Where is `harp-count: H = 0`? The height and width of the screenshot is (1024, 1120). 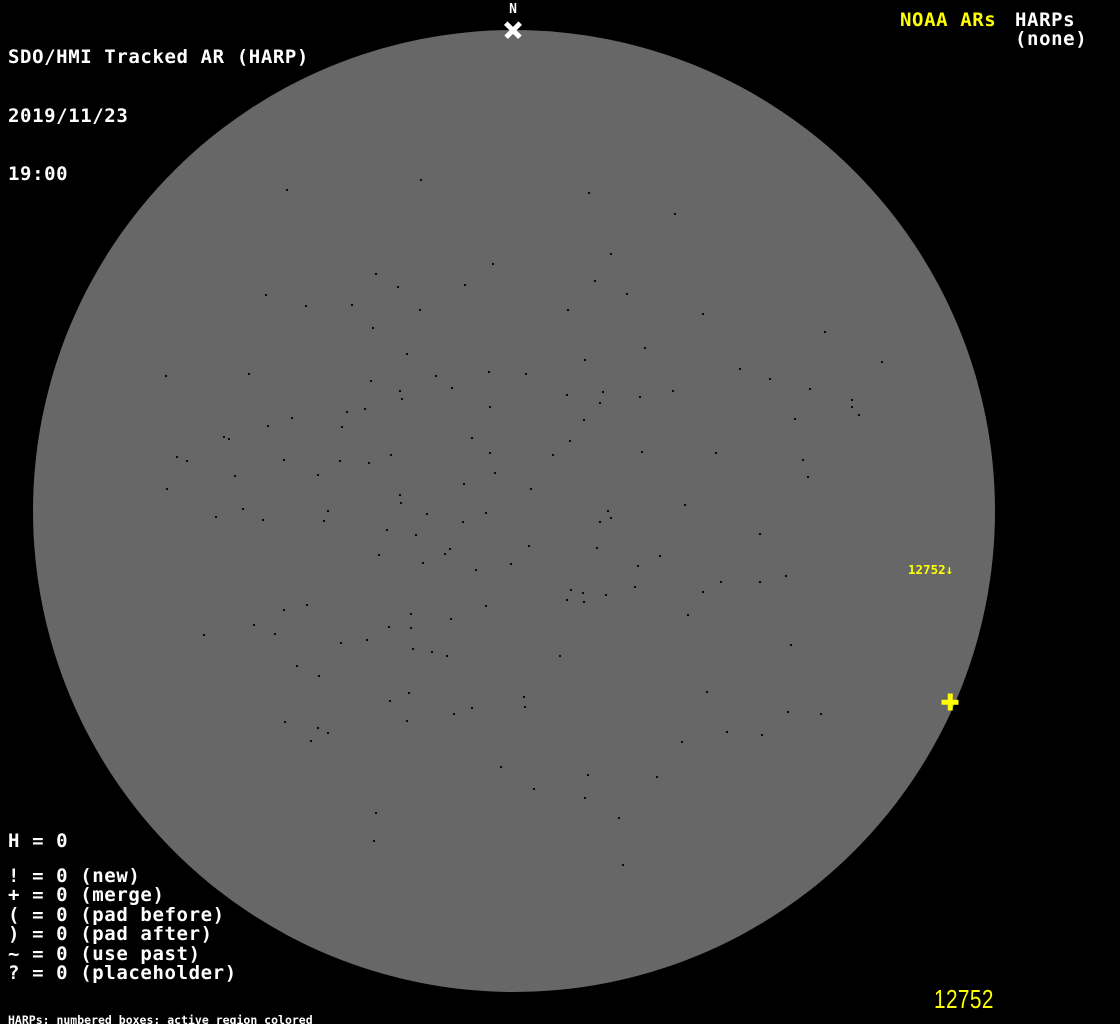 harp-count: H = 0 is located at coordinates (38, 841).